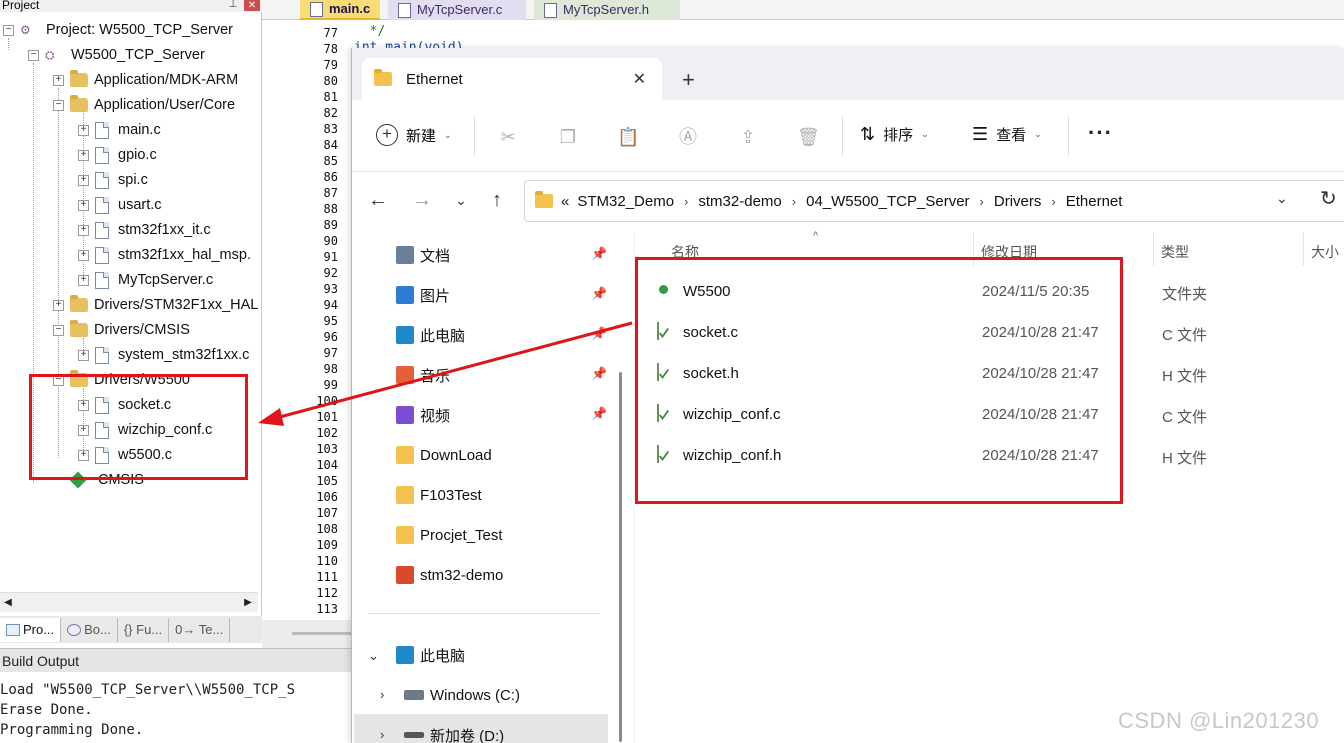 The image size is (1344, 743). I want to click on nav-item-drive-d: 新加卷 (D:), so click(454, 732).